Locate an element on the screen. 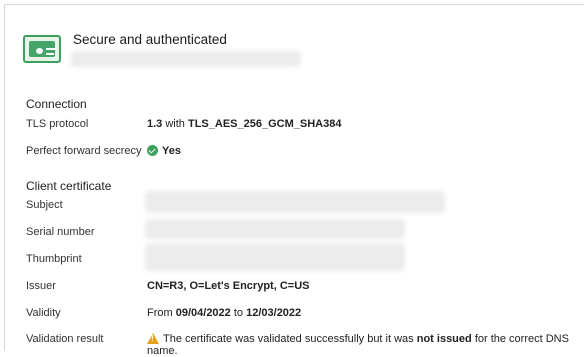 The image size is (584, 357). redacted-subject is located at coordinates (295, 202).